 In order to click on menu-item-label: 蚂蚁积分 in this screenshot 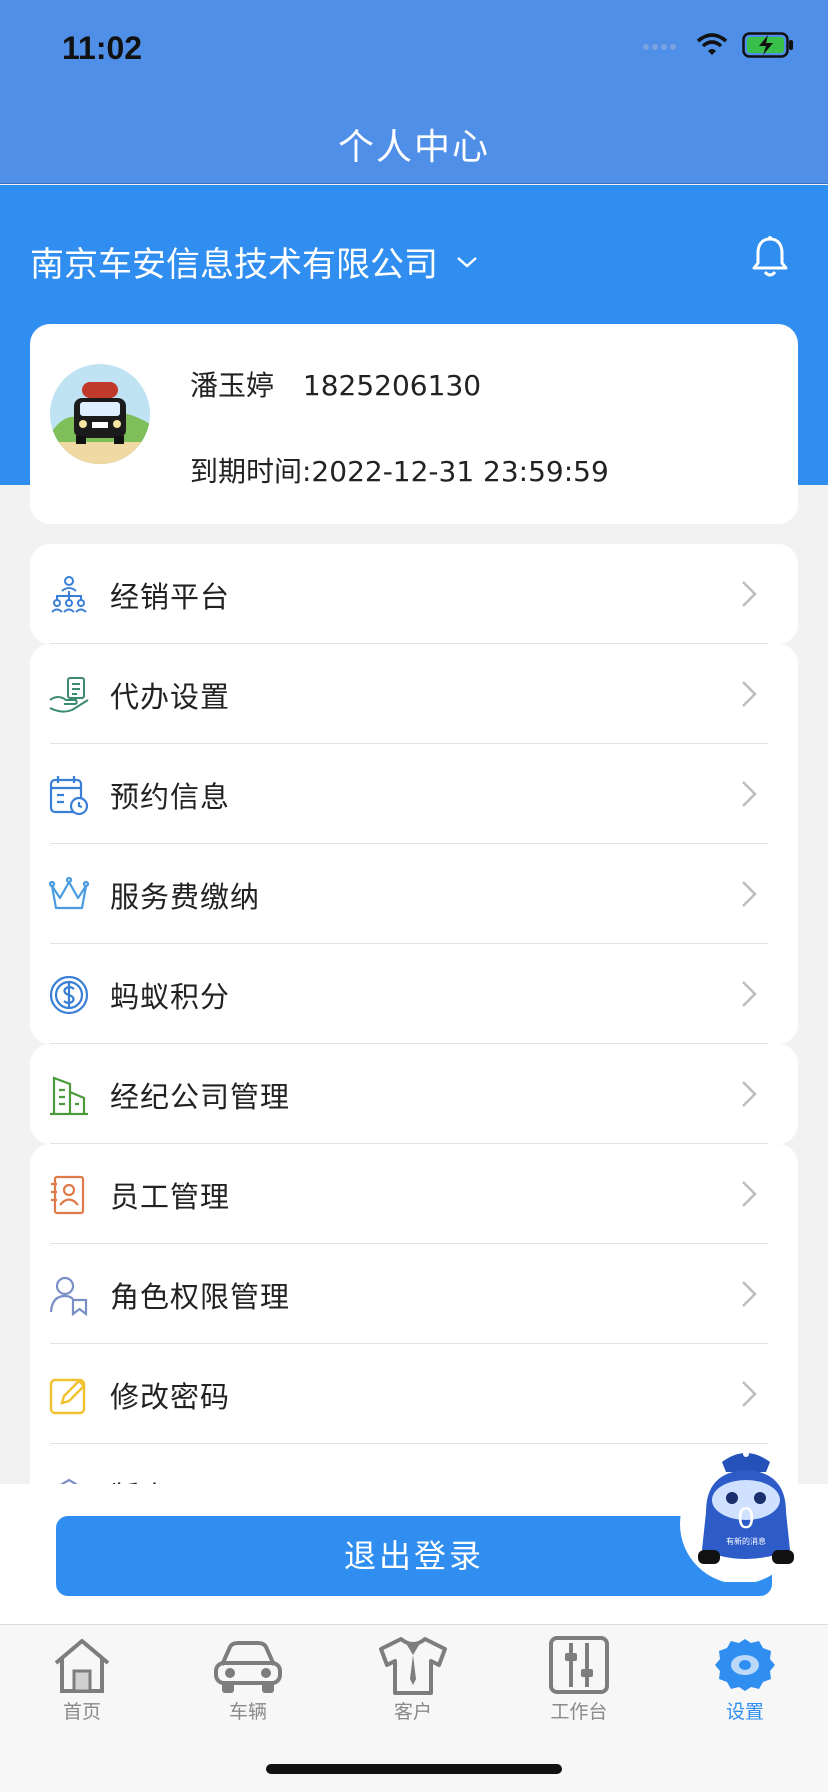, I will do `click(170, 997)`.